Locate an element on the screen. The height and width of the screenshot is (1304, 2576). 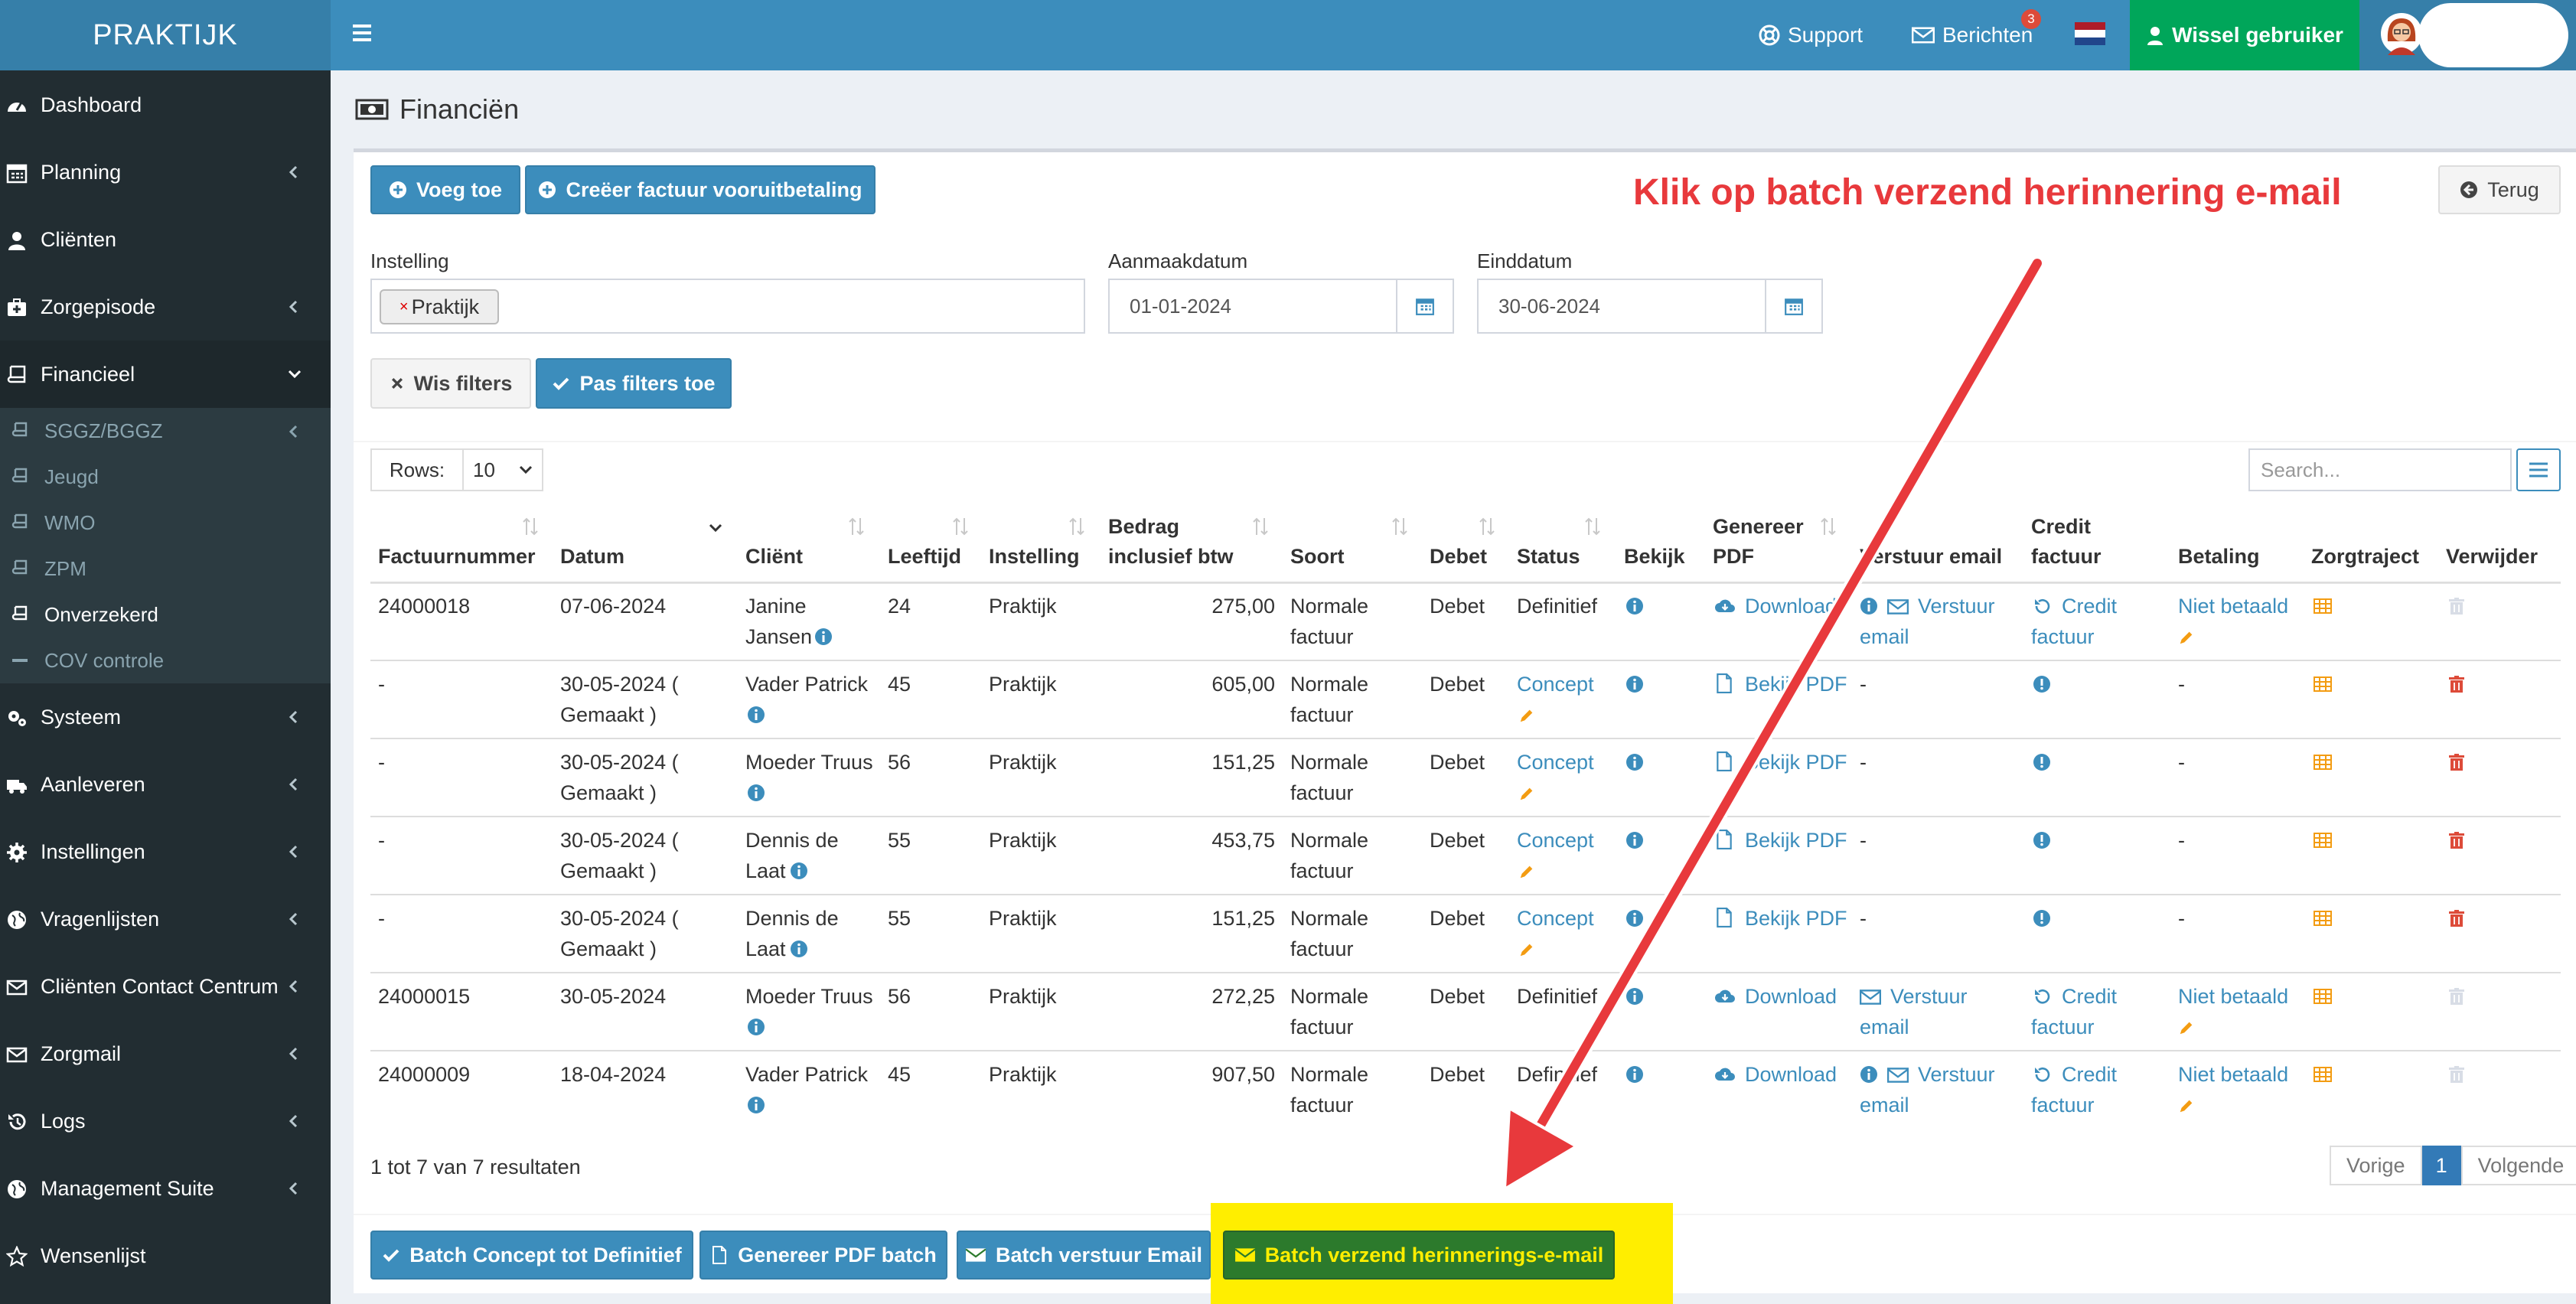
sidebar-item-planning: Planning is located at coordinates (166, 172).